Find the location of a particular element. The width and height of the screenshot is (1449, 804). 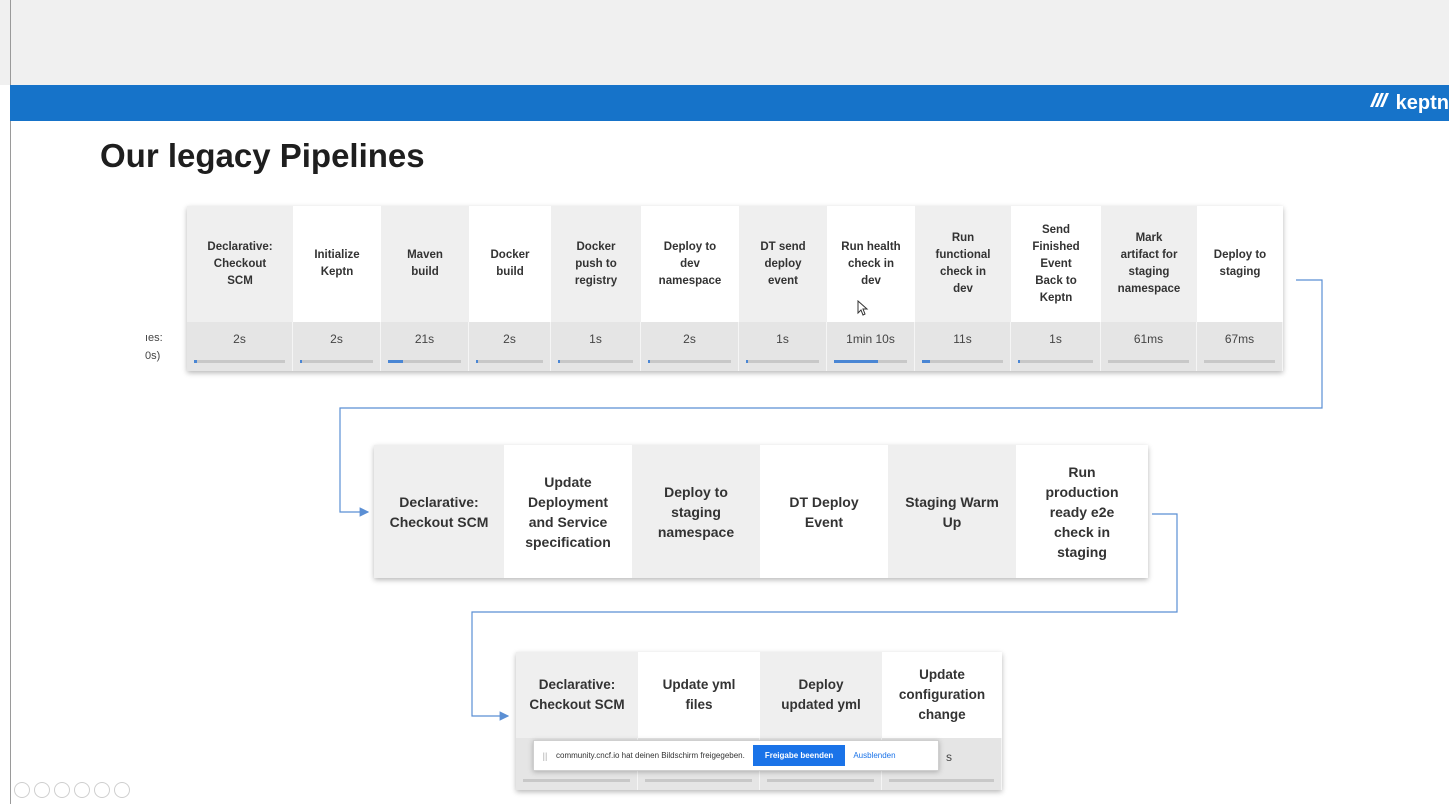

more-icon is located at coordinates (122, 790).